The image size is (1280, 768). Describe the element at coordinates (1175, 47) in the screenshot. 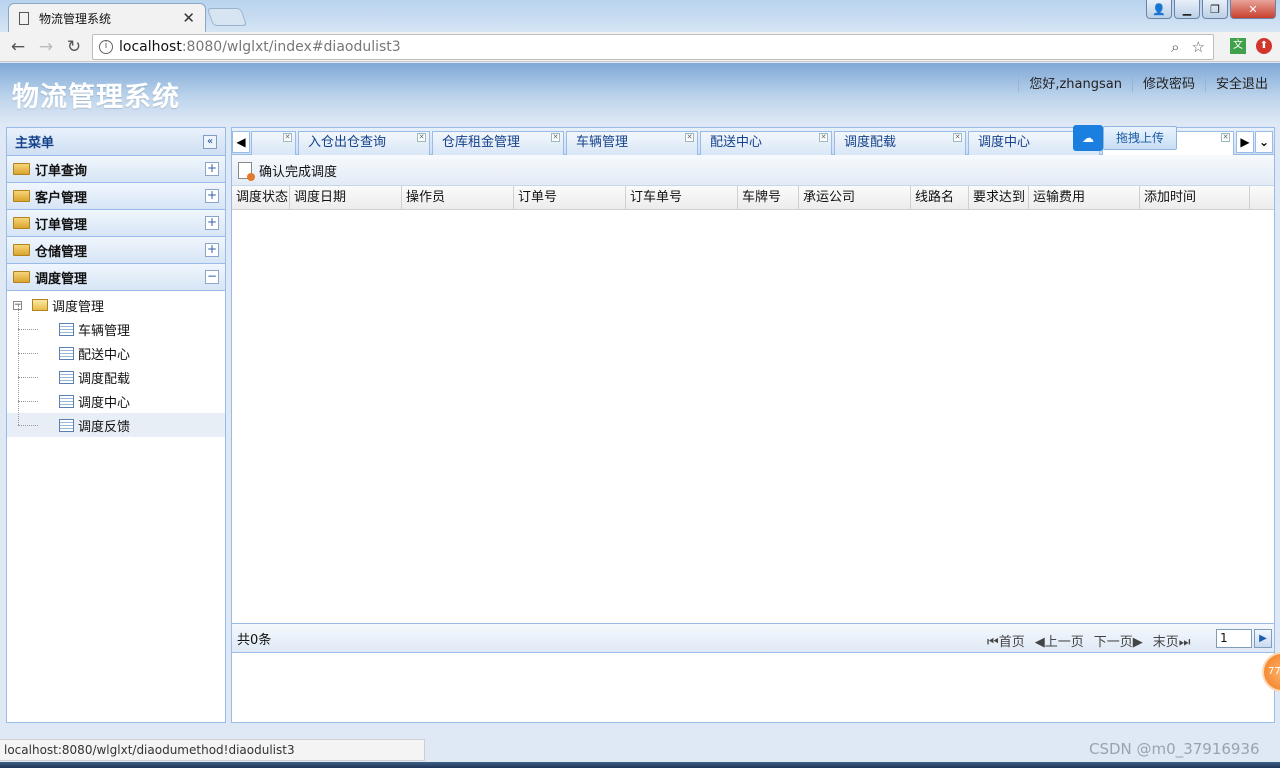

I see `zoom-icon: ⌕` at that location.